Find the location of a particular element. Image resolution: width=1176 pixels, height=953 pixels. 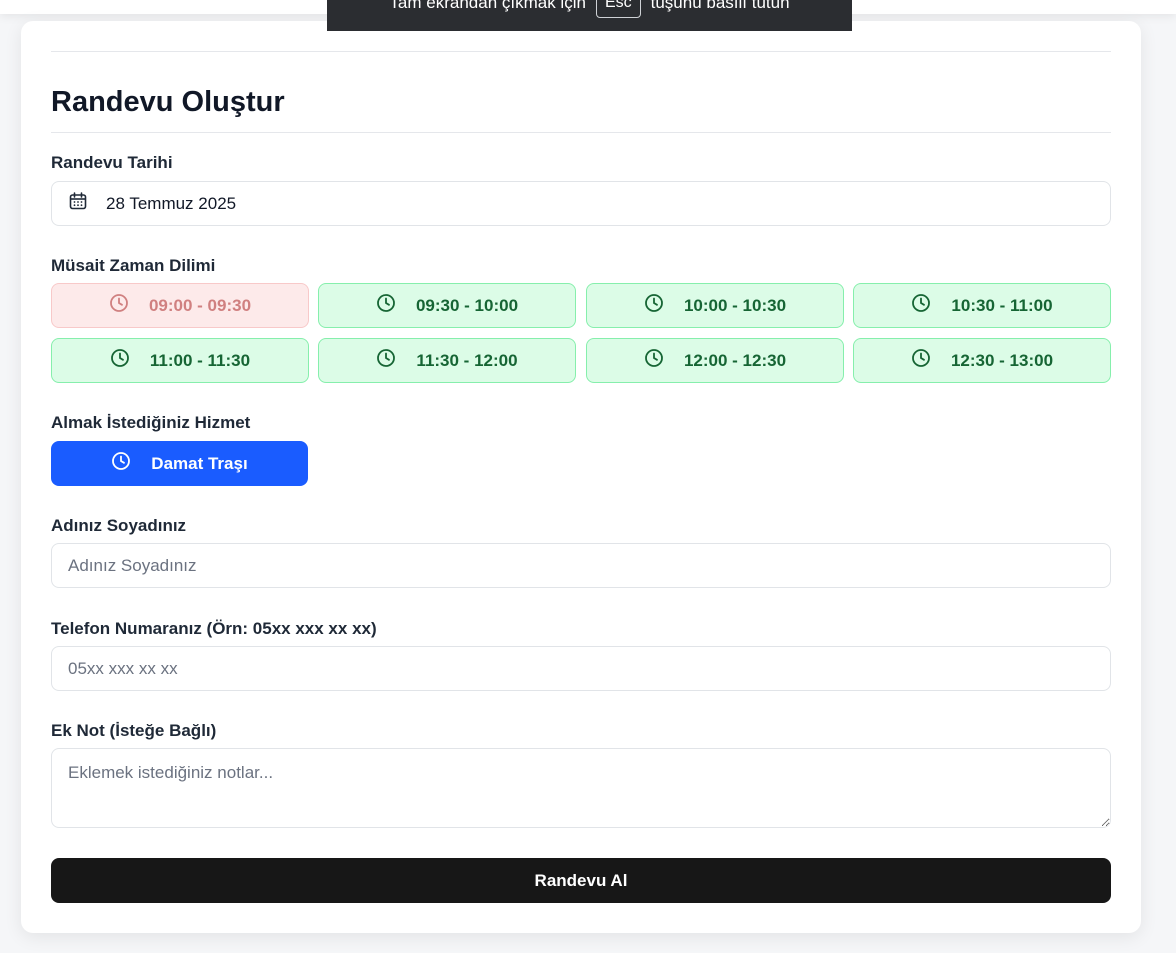

name-label: Adınız Soyadınız is located at coordinates (119, 525).